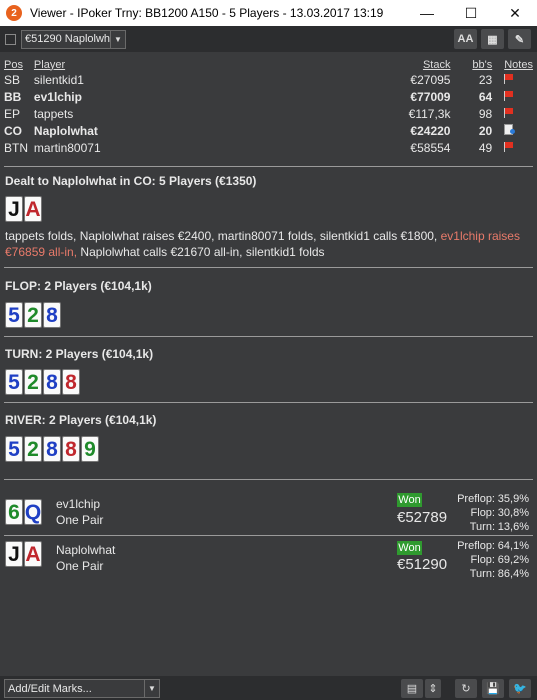  Describe the element at coordinates (58, 79) in the screenshot. I see `player-name: silentkid1` at that location.